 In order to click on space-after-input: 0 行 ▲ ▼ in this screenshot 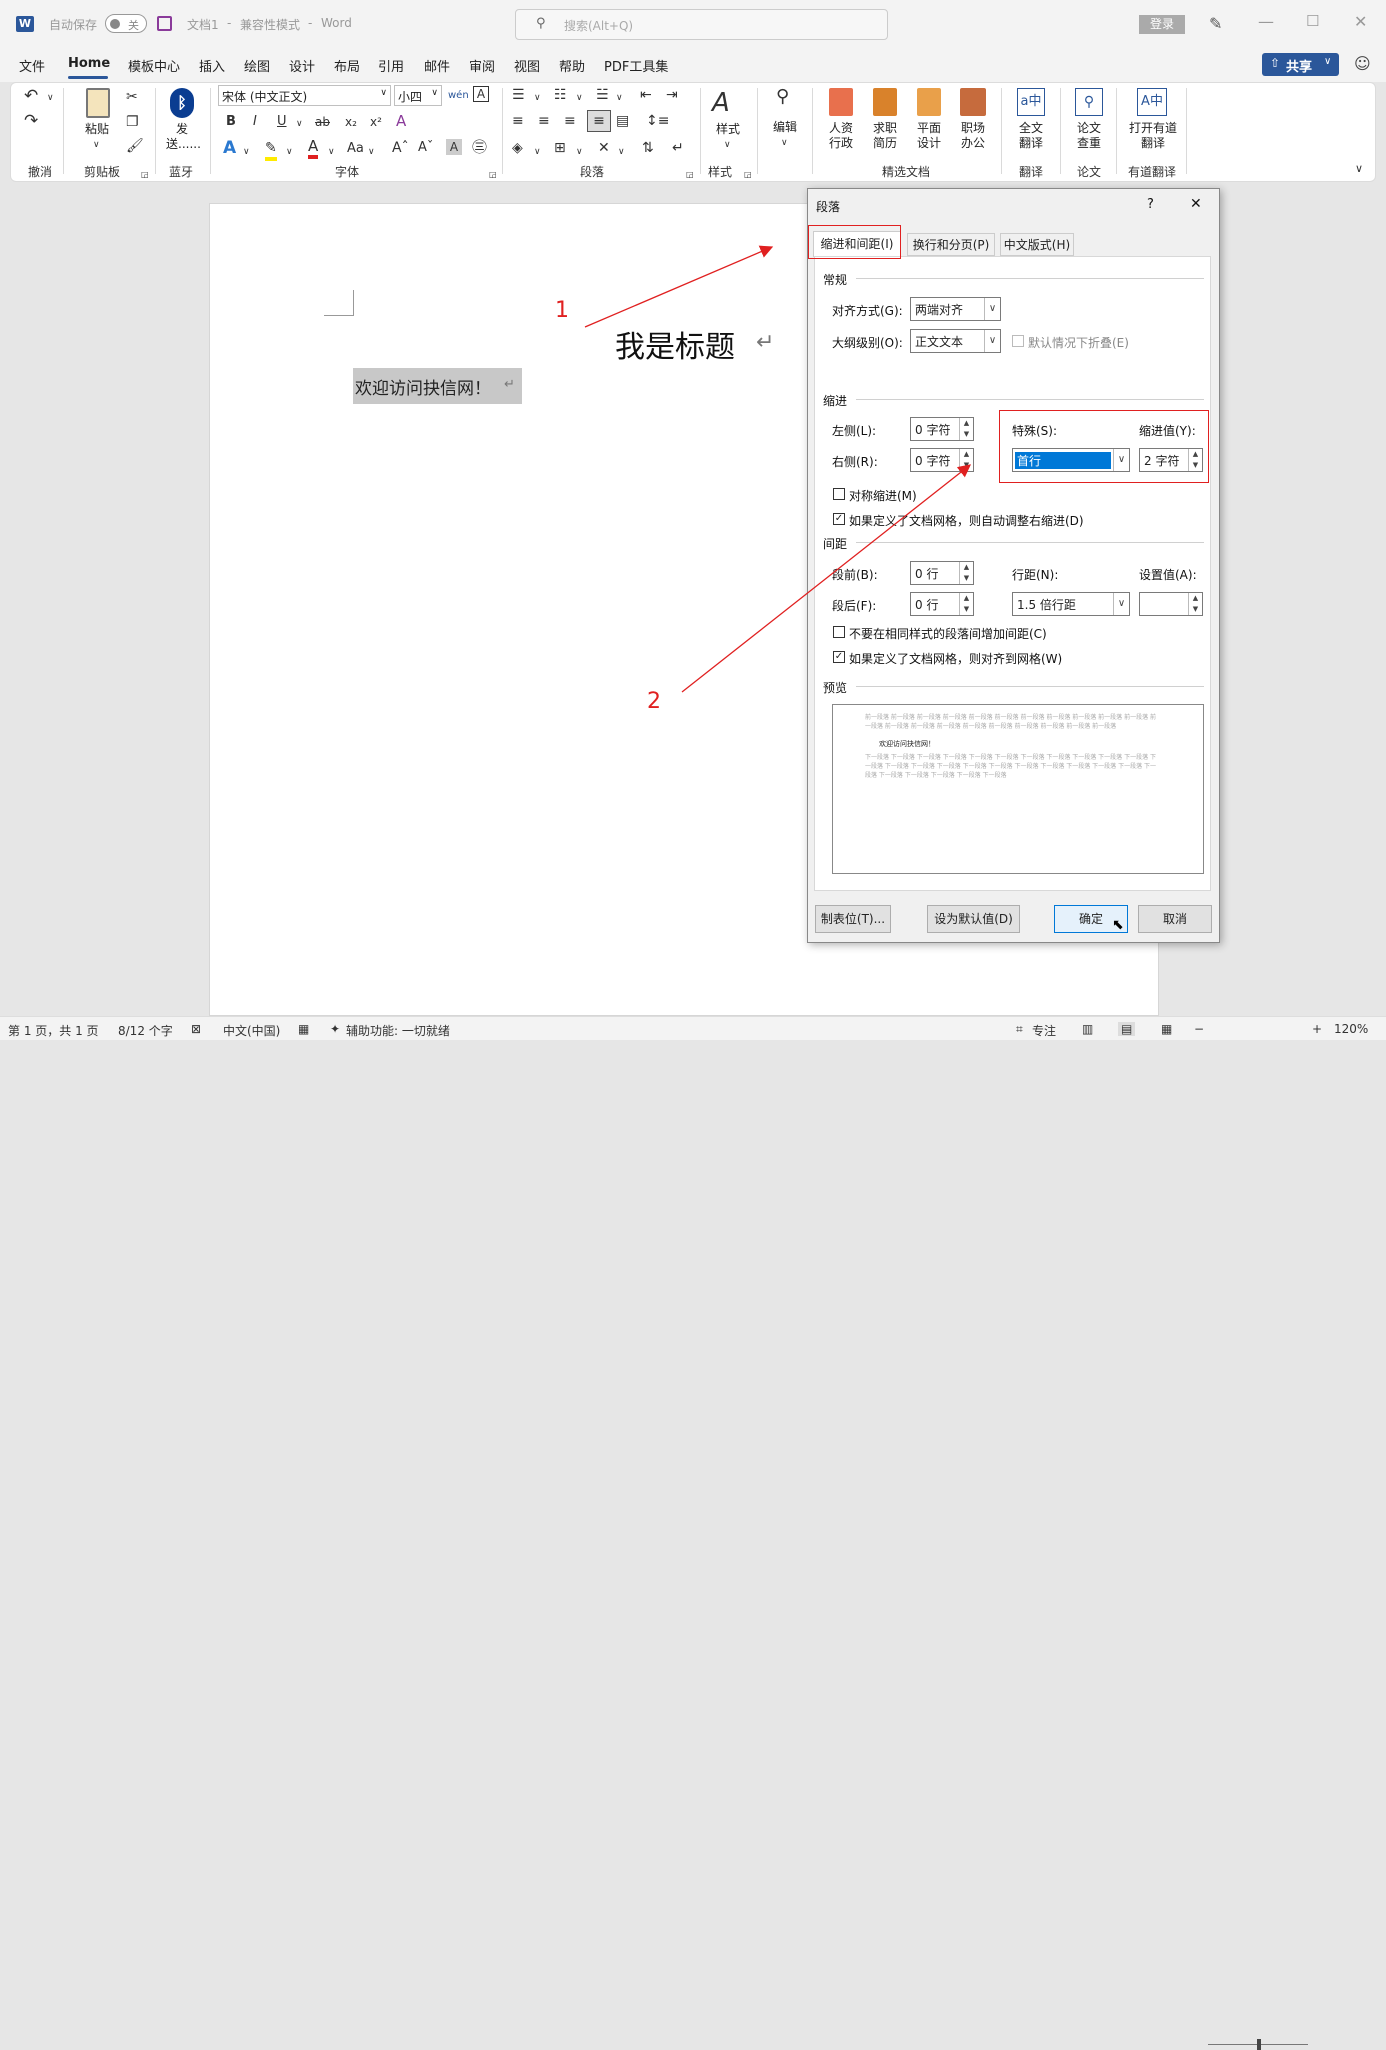, I will do `click(942, 604)`.